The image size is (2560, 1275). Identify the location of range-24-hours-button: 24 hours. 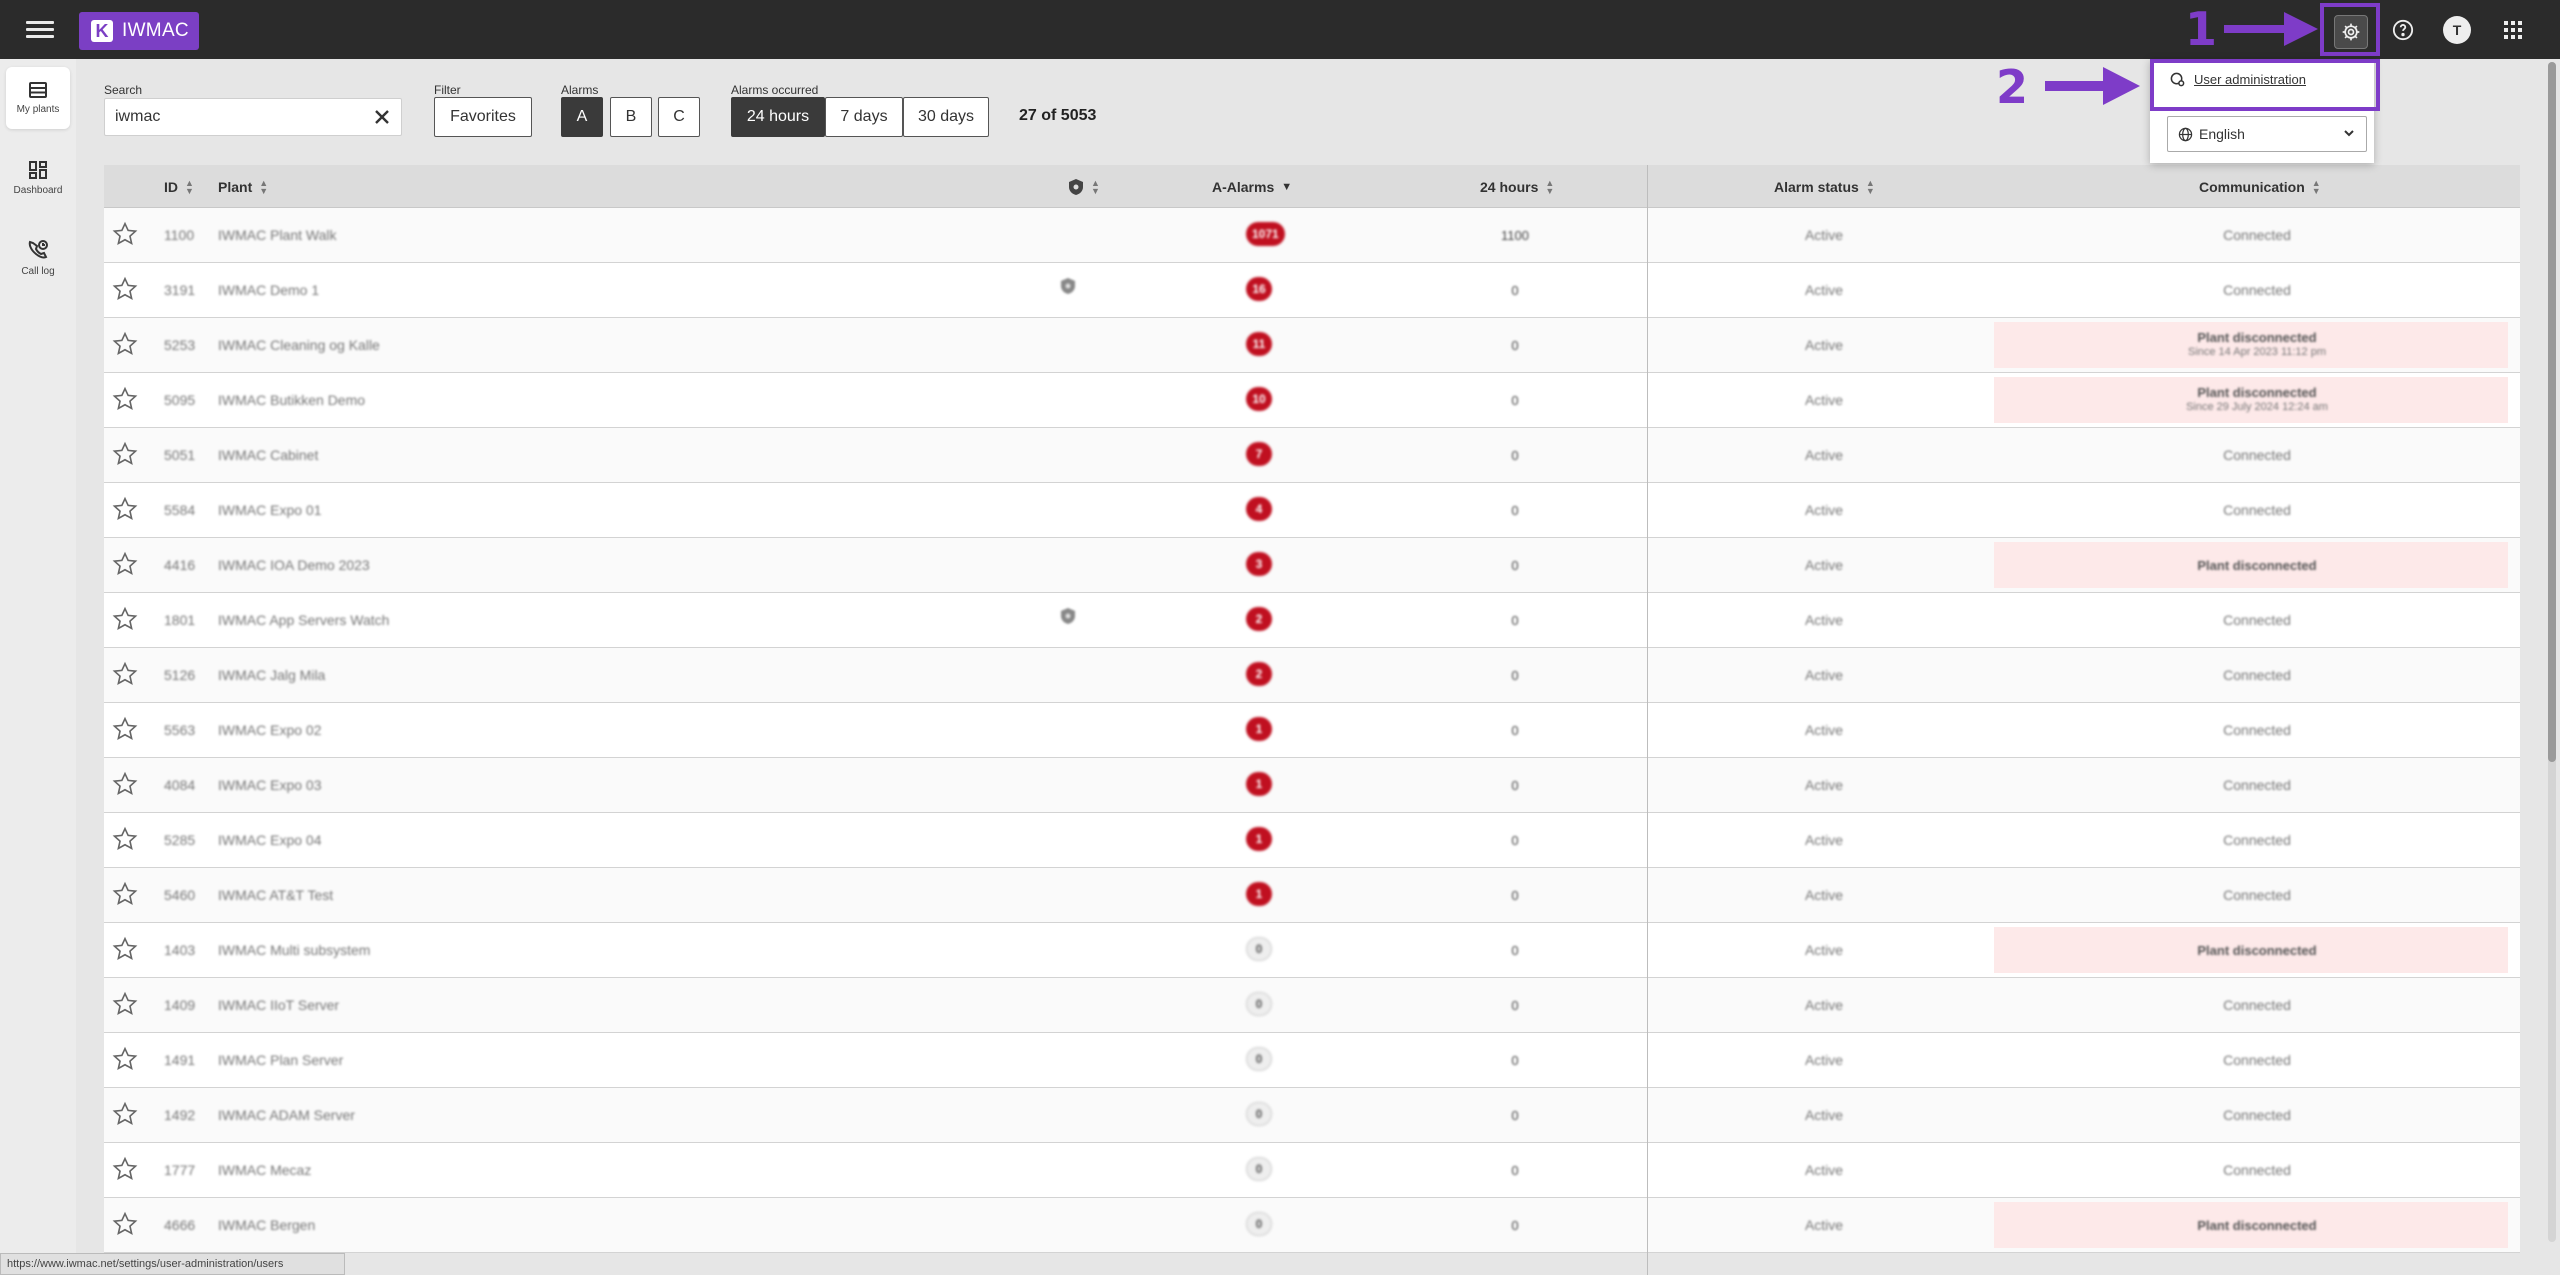
(778, 117).